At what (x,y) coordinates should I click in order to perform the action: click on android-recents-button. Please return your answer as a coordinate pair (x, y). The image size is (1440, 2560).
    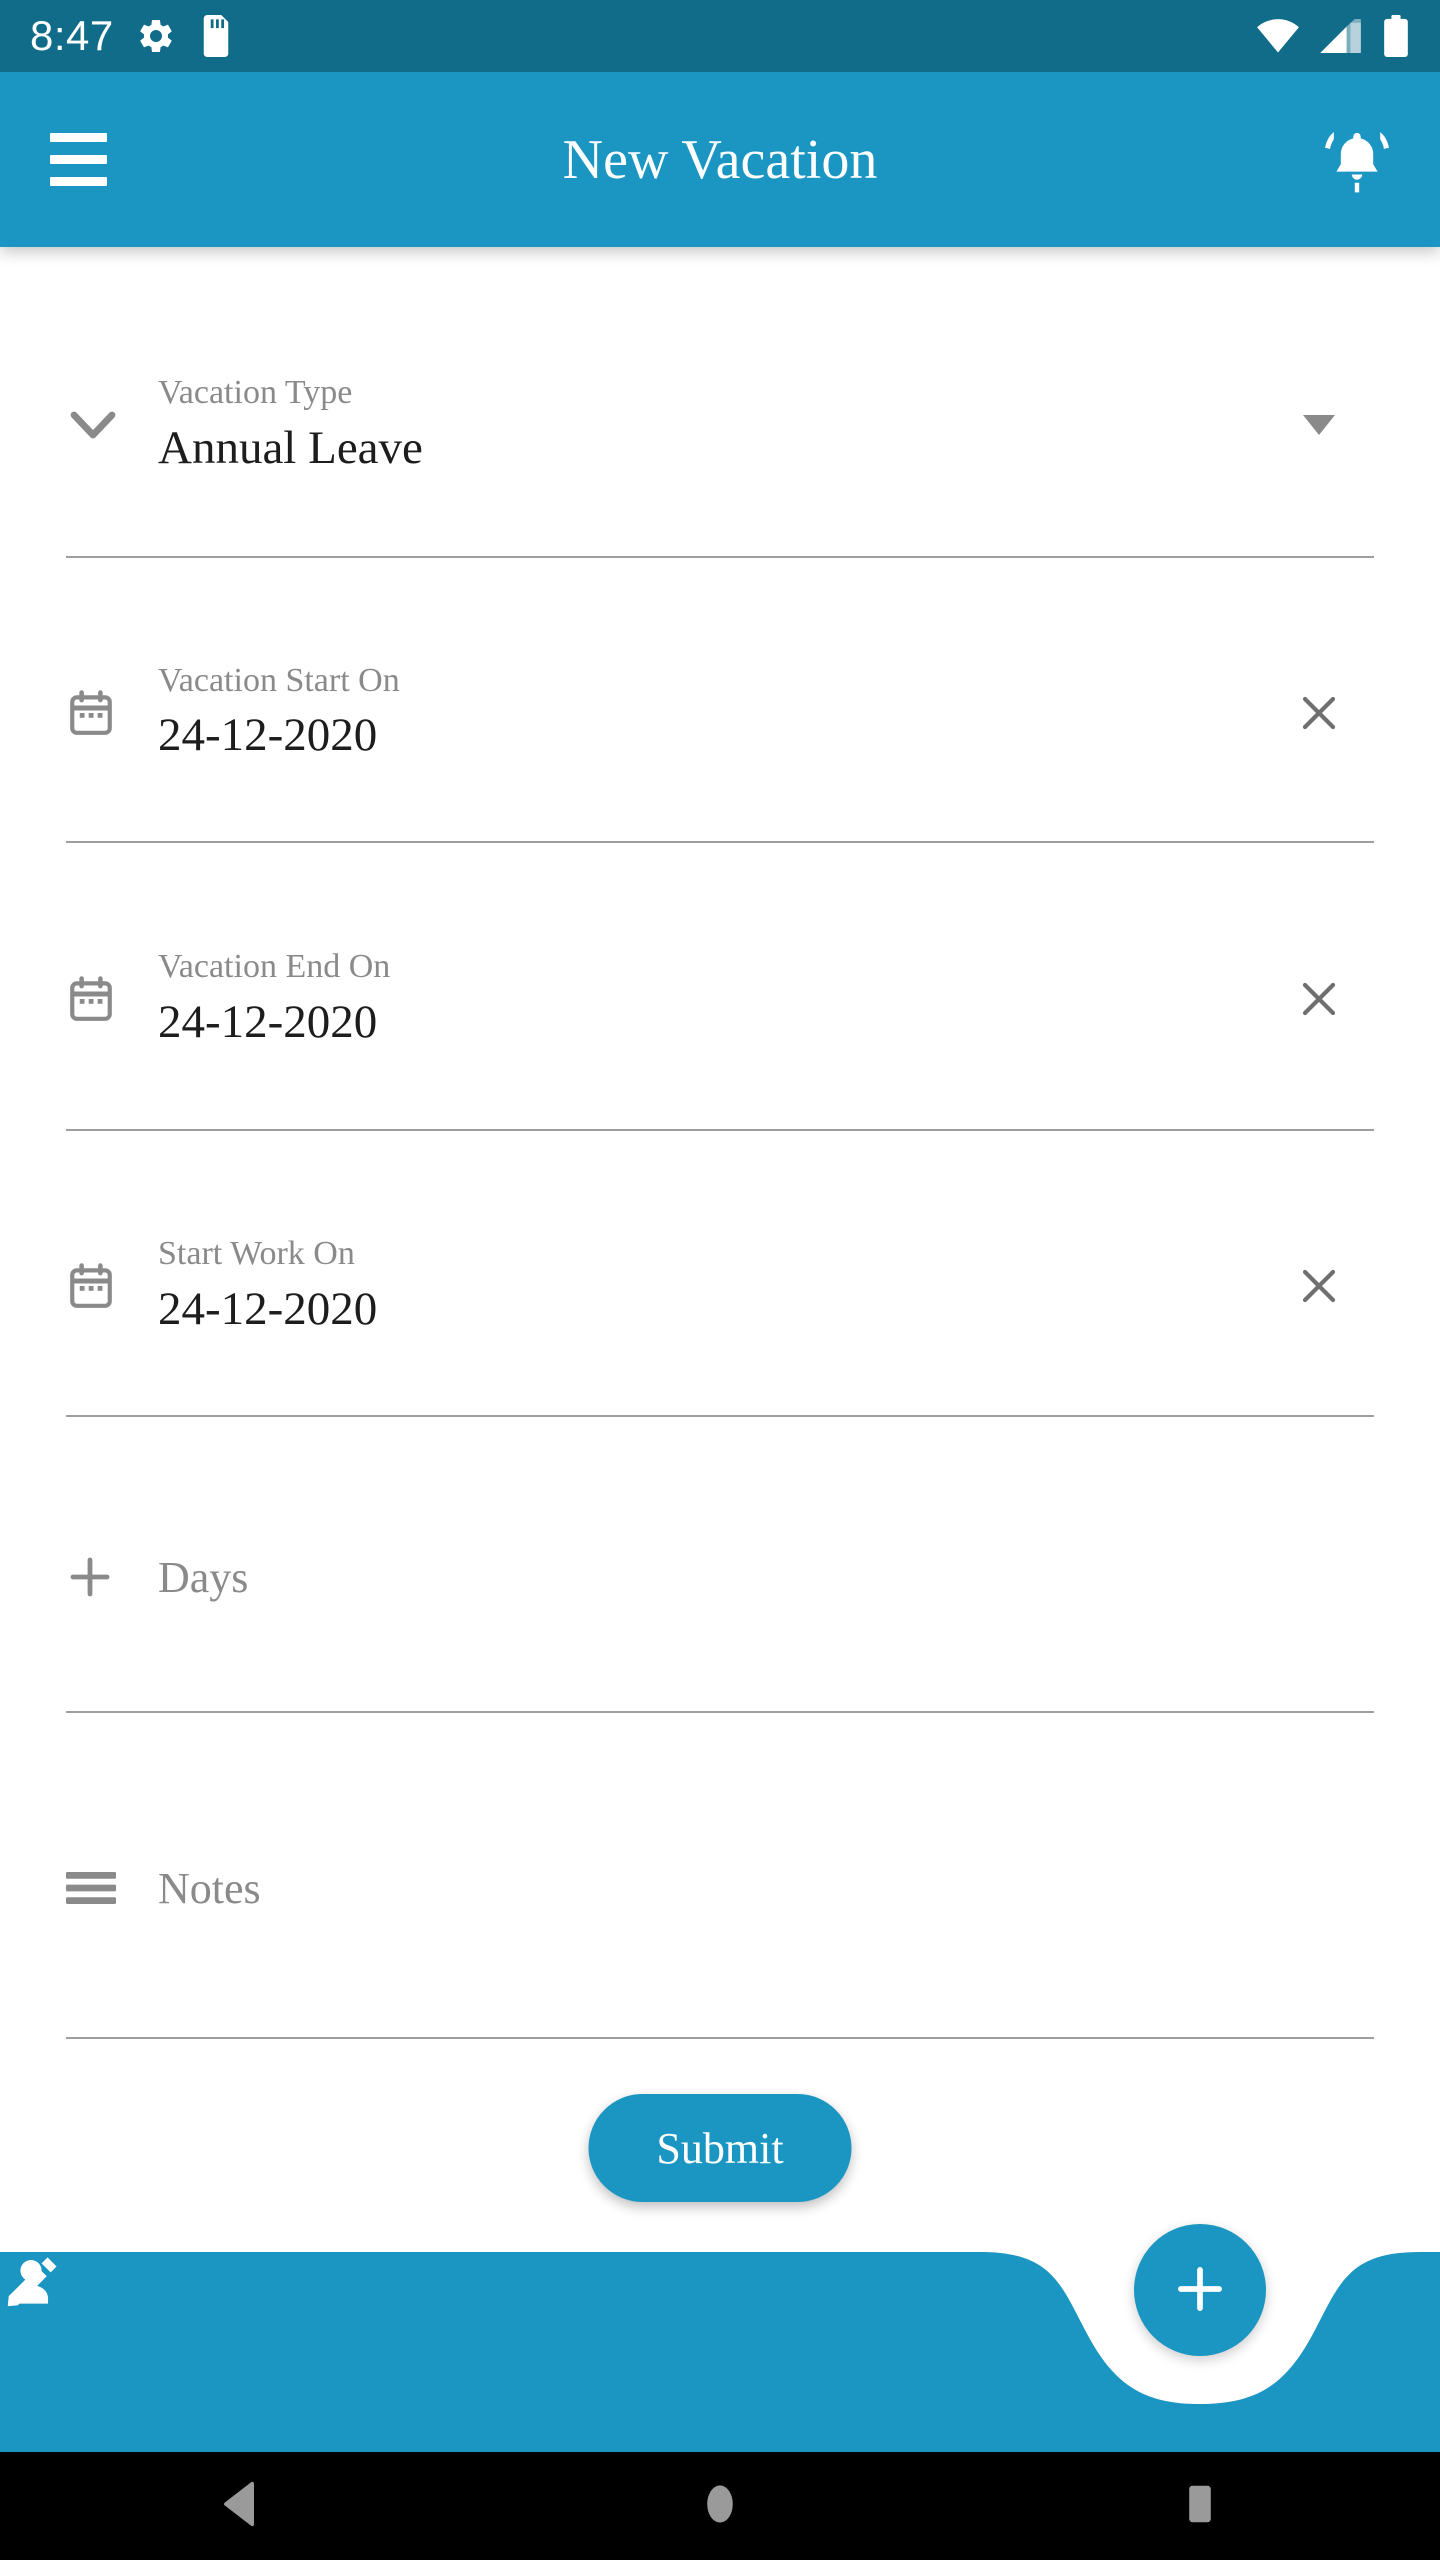
    Looking at the image, I should click on (1200, 2506).